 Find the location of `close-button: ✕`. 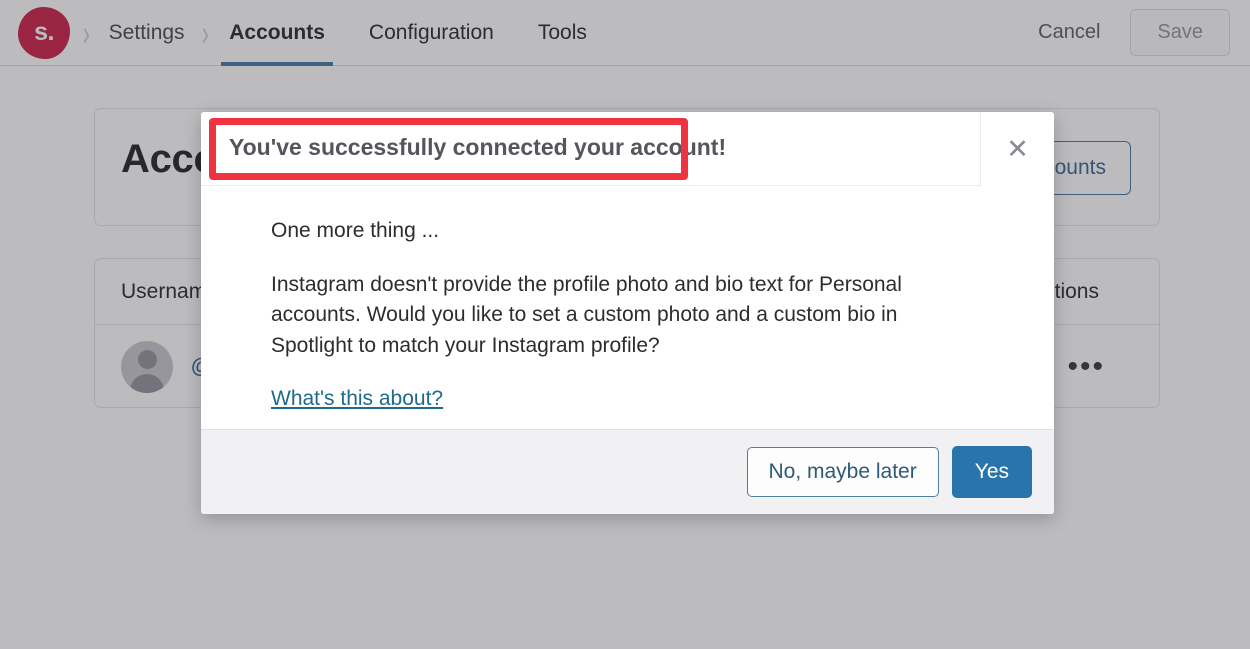

close-button: ✕ is located at coordinates (1017, 149).